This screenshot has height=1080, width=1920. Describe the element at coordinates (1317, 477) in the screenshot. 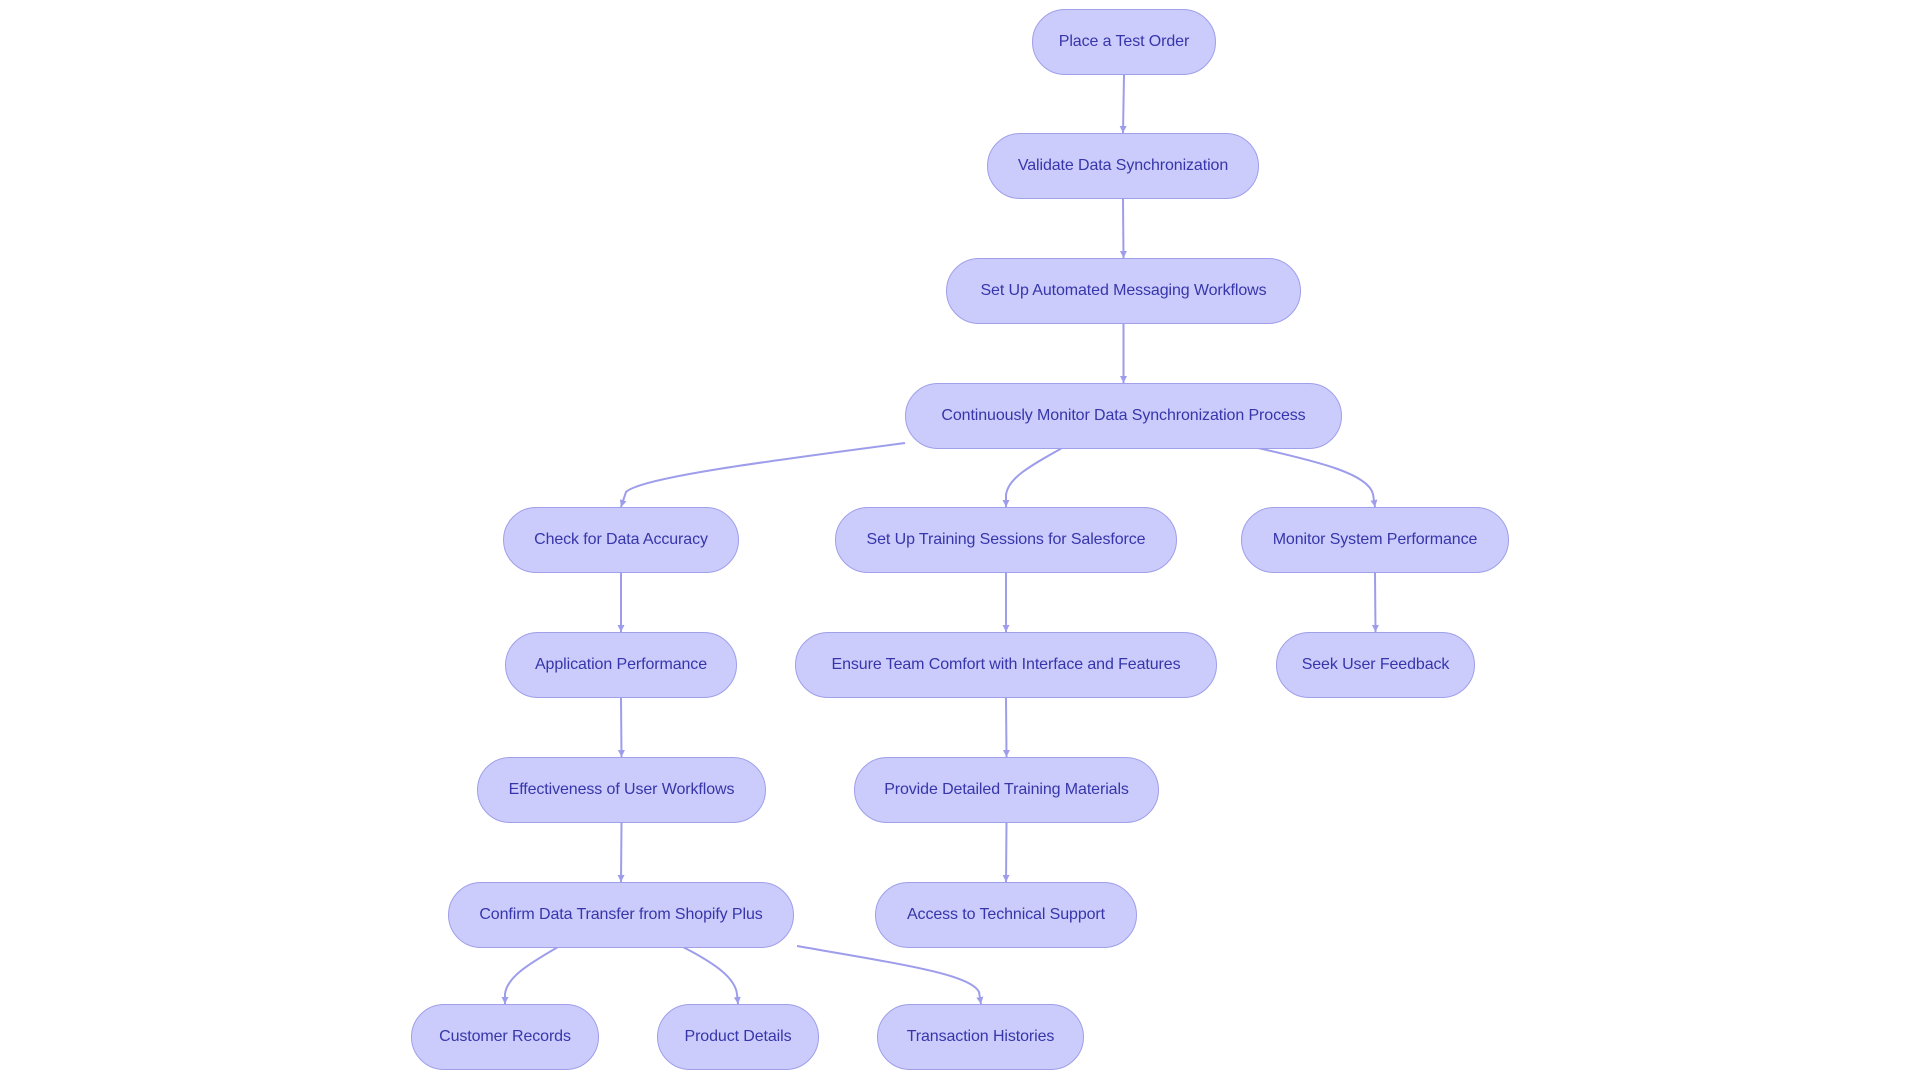

I see `edge-monitor-sync-process-to-monitor-system-performance` at that location.